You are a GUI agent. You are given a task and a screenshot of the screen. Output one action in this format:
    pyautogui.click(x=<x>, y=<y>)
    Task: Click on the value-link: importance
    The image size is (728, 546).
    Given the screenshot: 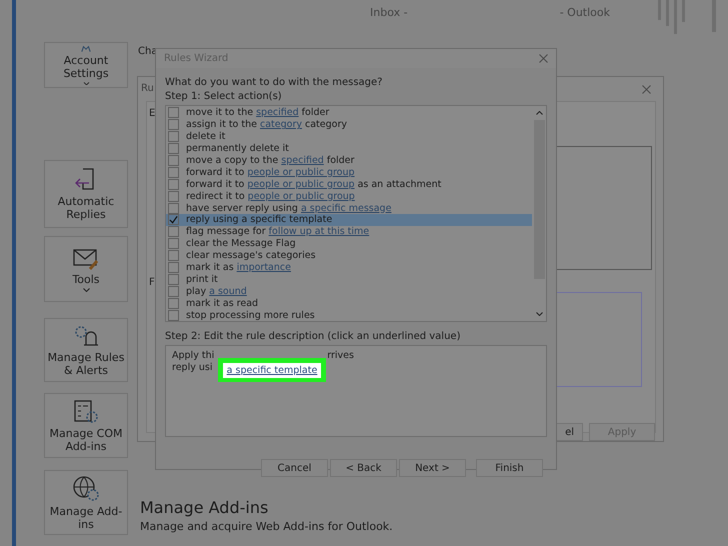 What is the action you would take?
    pyautogui.click(x=263, y=268)
    